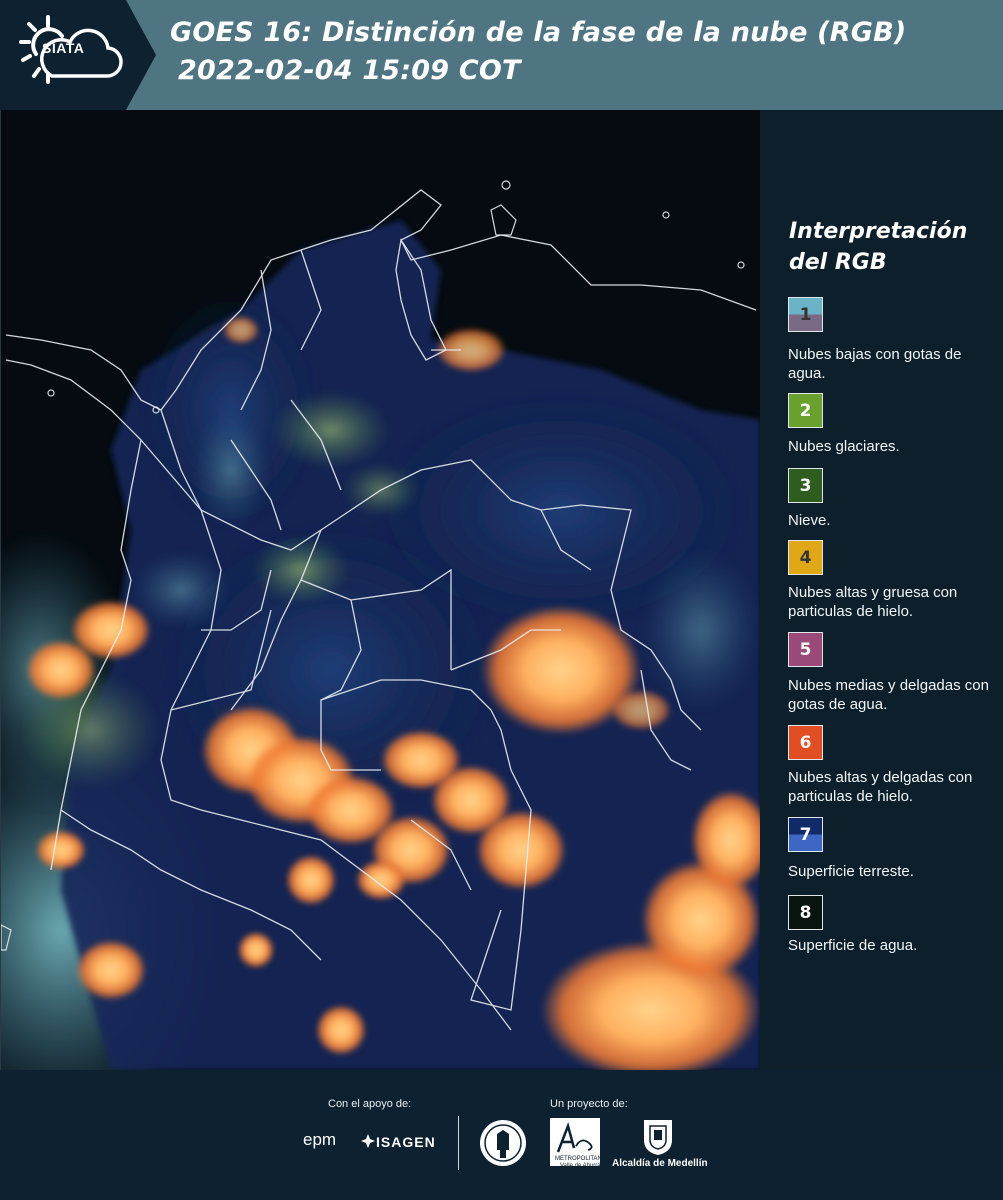 This screenshot has width=1003, height=1200. Describe the element at coordinates (853, 945) in the screenshot. I see `legend-label: Superficie de agua.` at that location.